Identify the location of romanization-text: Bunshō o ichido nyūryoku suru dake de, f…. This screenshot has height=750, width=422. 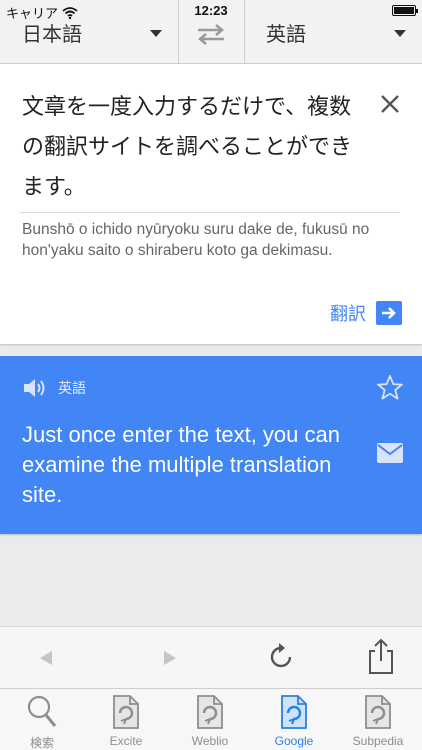
(196, 240).